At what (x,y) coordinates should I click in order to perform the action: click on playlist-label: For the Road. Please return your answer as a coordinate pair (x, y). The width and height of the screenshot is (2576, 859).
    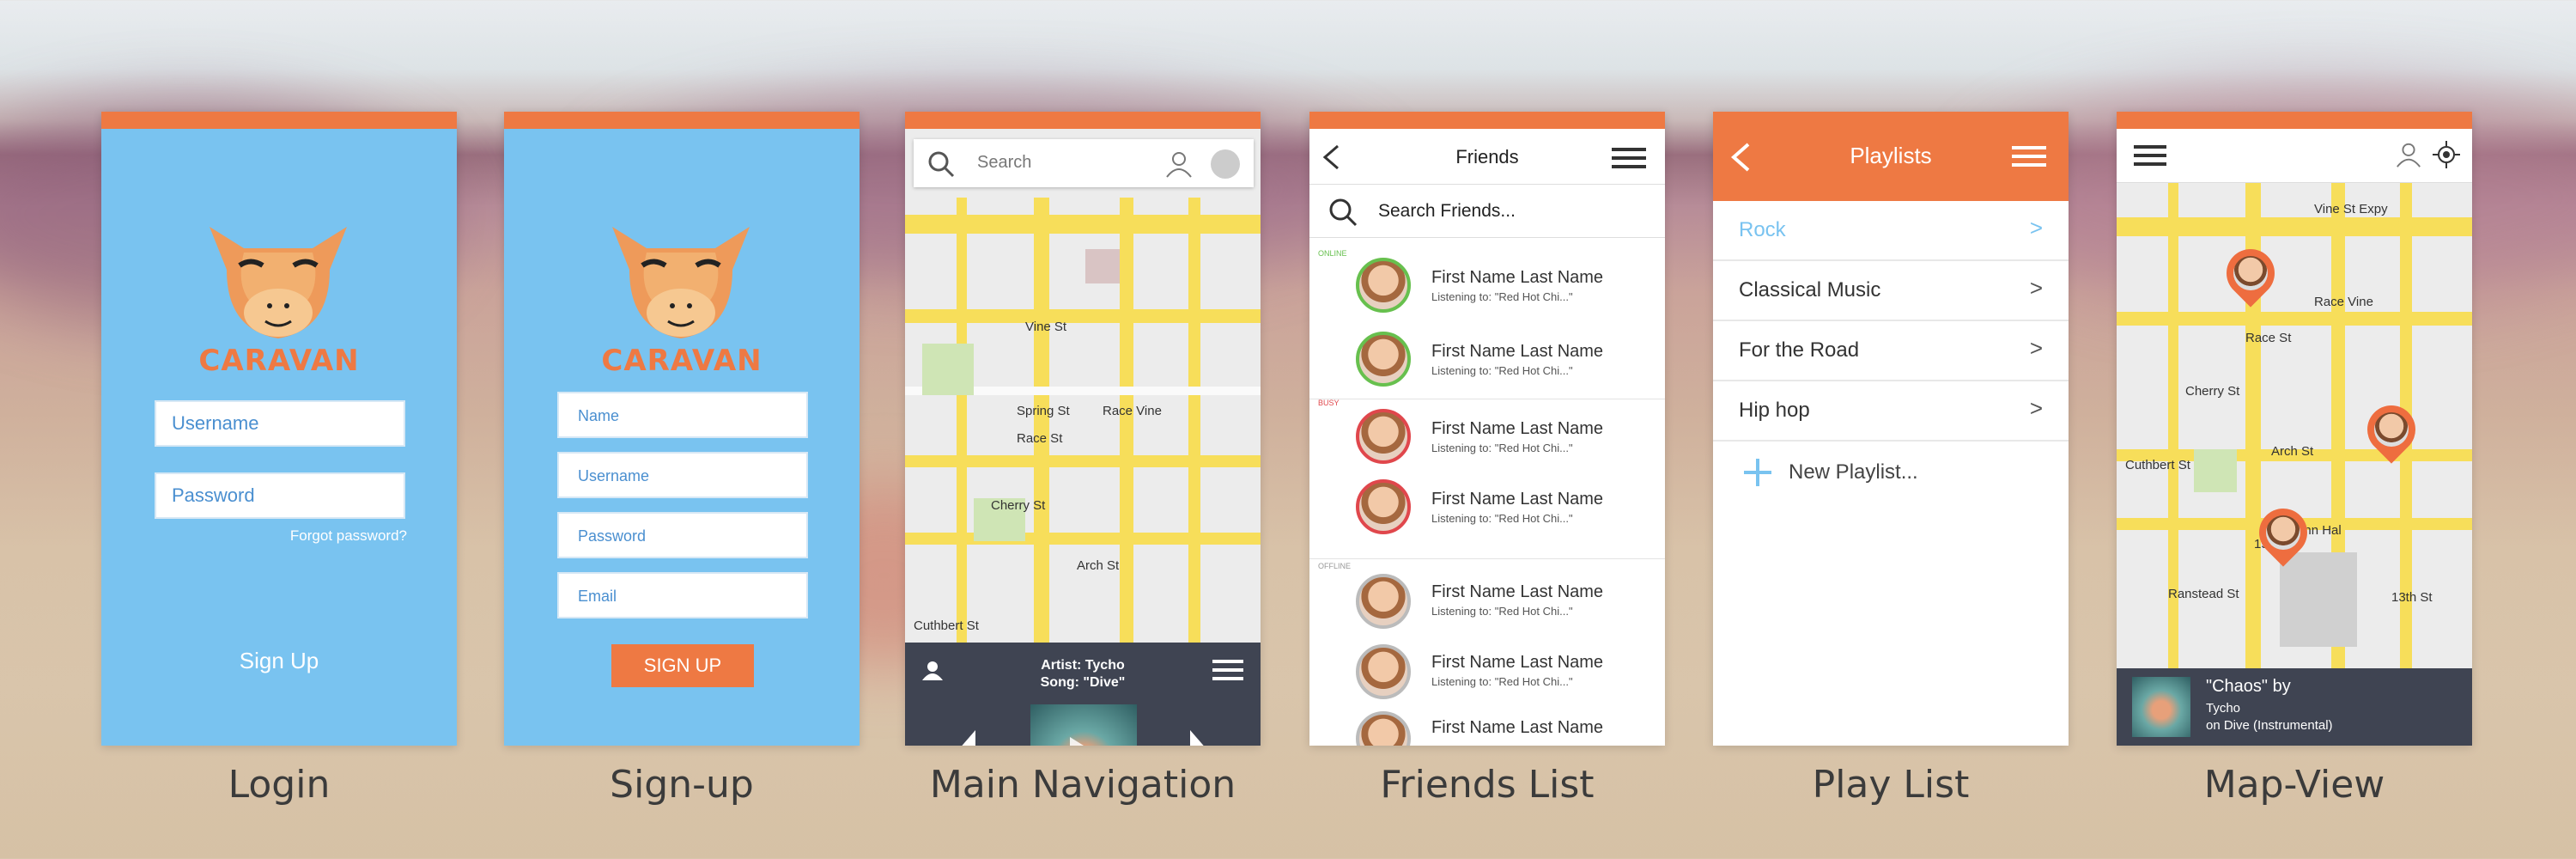
    Looking at the image, I should click on (1799, 350).